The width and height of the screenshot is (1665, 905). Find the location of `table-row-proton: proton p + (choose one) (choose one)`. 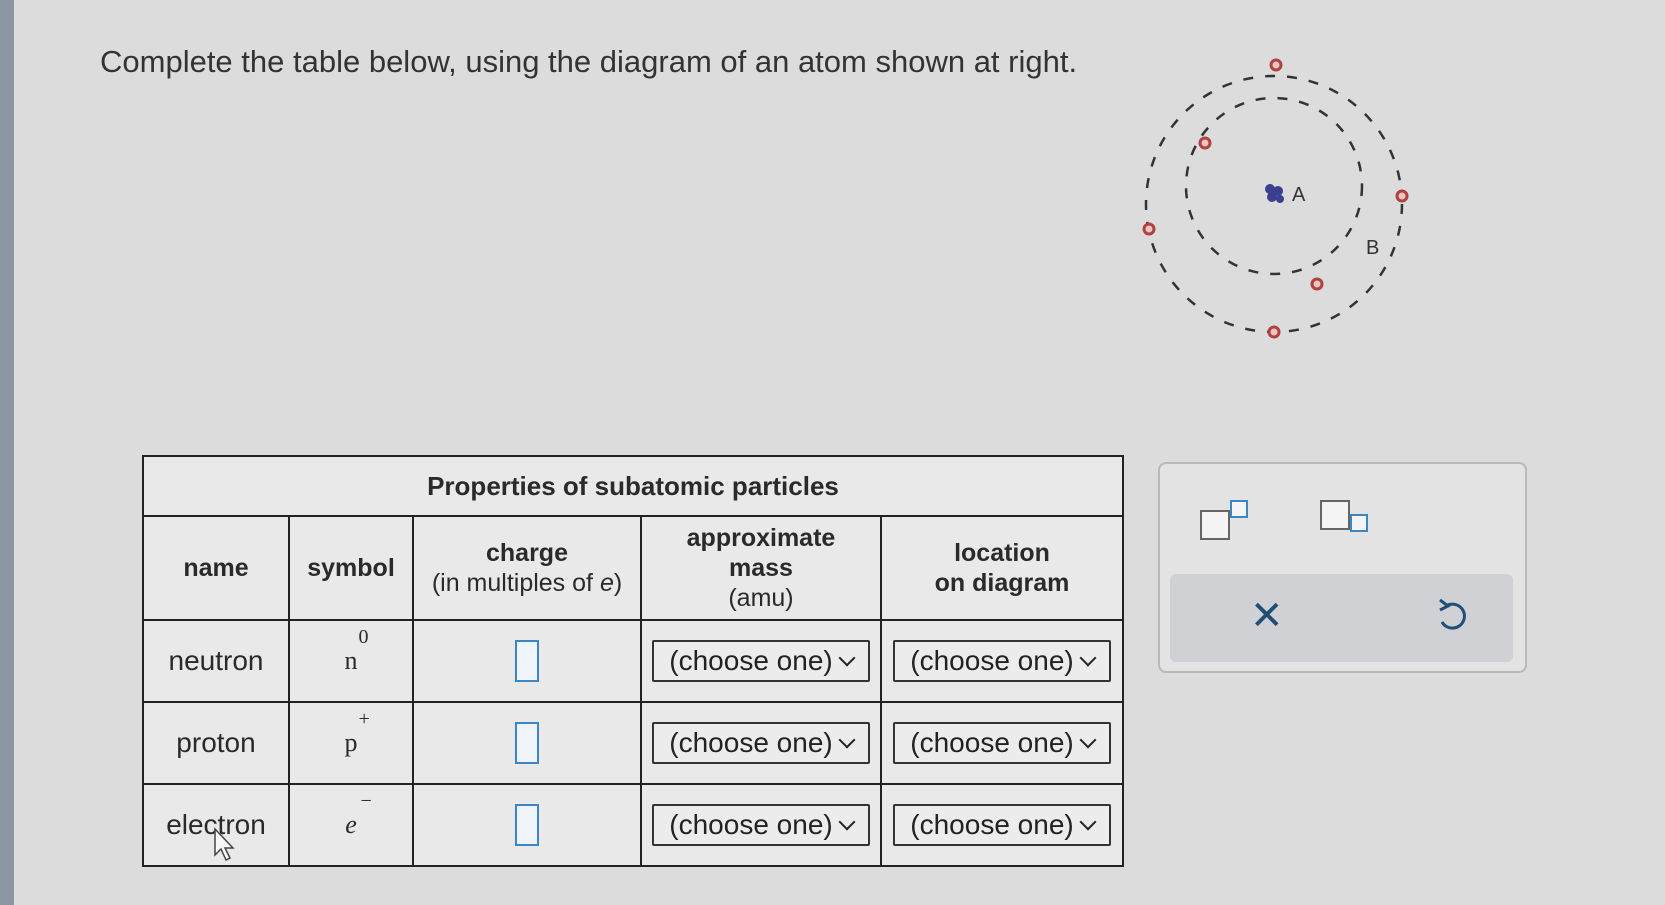

table-row-proton: proton p + (choose one) (choose one) is located at coordinates (633, 743).